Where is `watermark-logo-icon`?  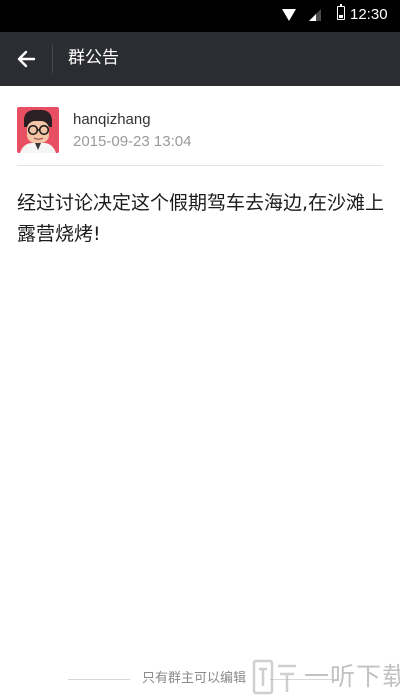 watermark-logo-icon is located at coordinates (274, 677).